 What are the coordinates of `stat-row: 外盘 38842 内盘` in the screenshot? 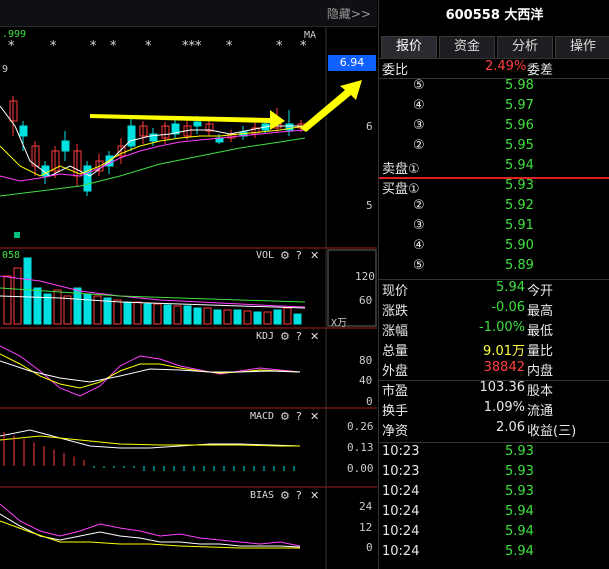 It's located at (494, 370).